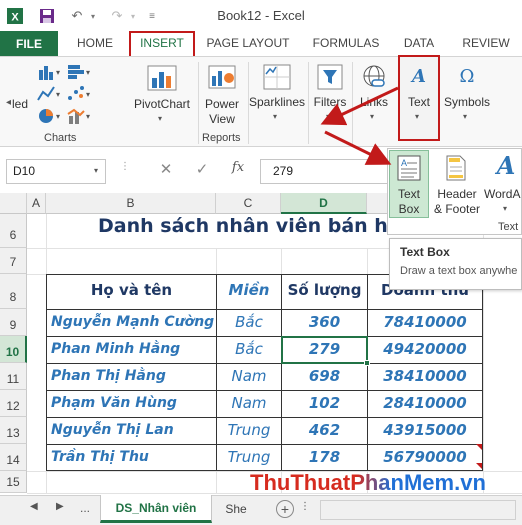  What do you see at coordinates (305, 506) in the screenshot?
I see `scroll-tabs-icon: ⋮` at bounding box center [305, 506].